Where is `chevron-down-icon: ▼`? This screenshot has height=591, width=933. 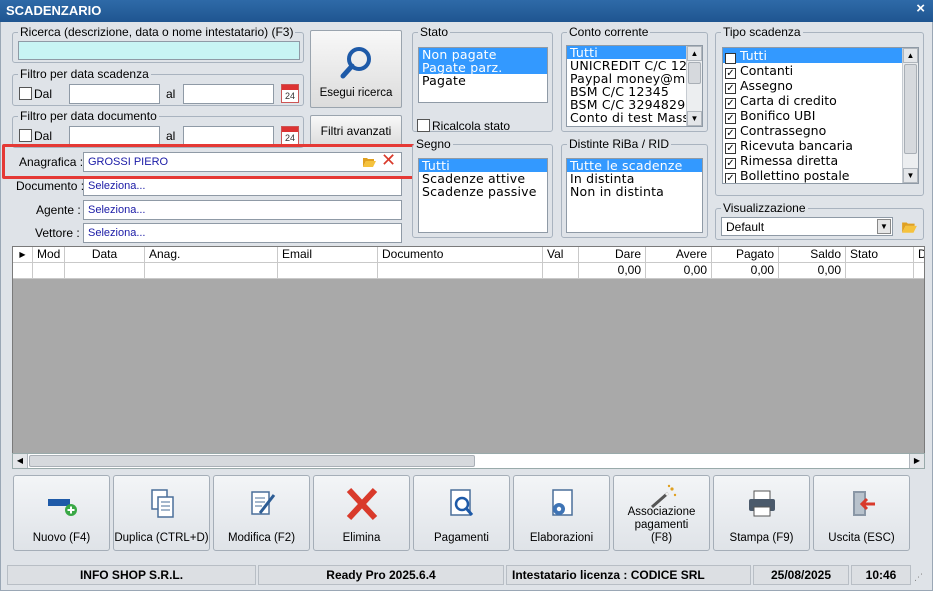
chevron-down-icon: ▼ is located at coordinates (884, 226).